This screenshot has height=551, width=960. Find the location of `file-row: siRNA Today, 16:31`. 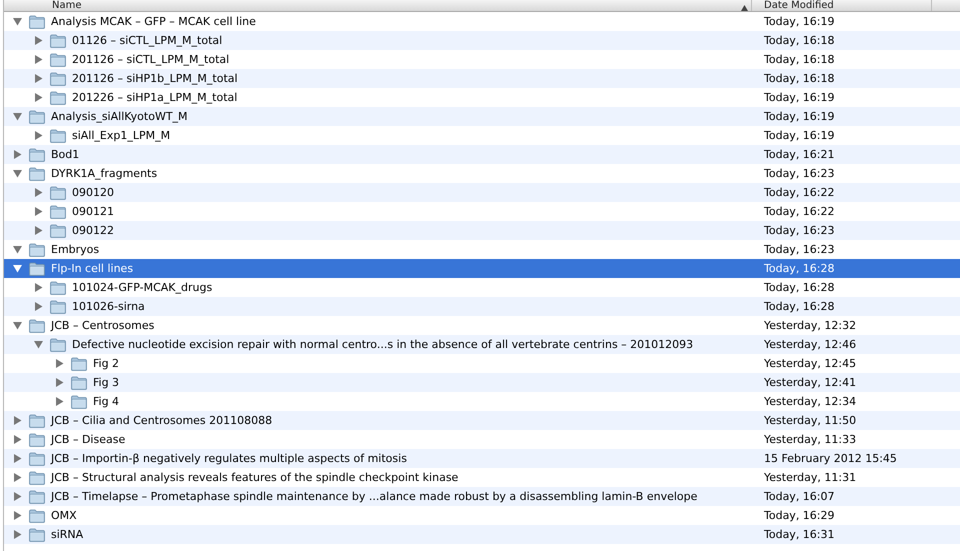

file-row: siRNA Today, 16:31 is located at coordinates (482, 534).